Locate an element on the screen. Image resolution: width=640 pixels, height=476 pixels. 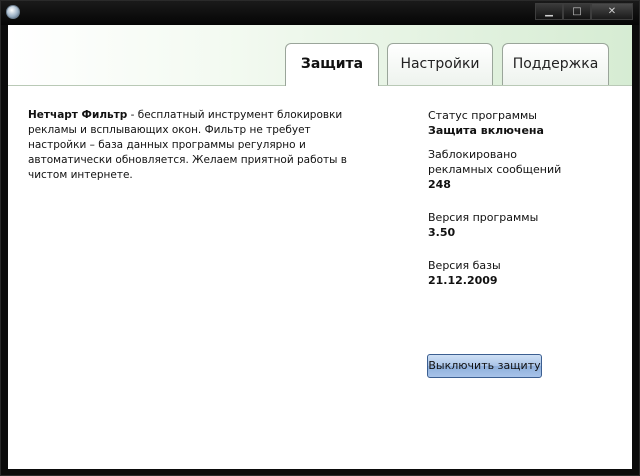
product-name: Нетчарт Фильтр is located at coordinates (78, 115).